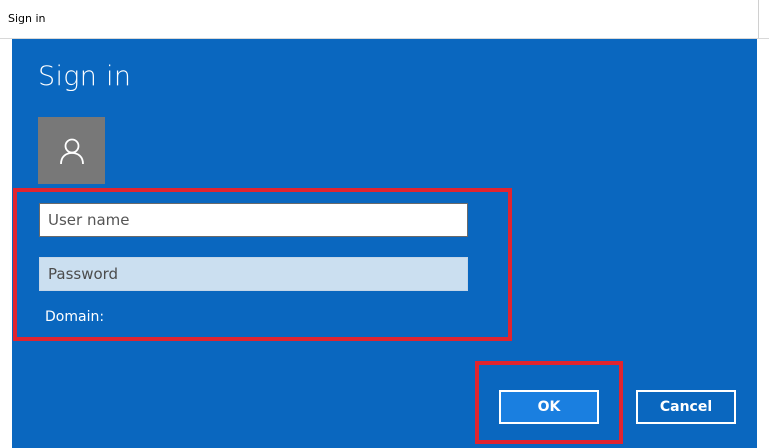 The image size is (769, 448). Describe the element at coordinates (27, 18) in the screenshot. I see `window-title: Sign in` at that location.